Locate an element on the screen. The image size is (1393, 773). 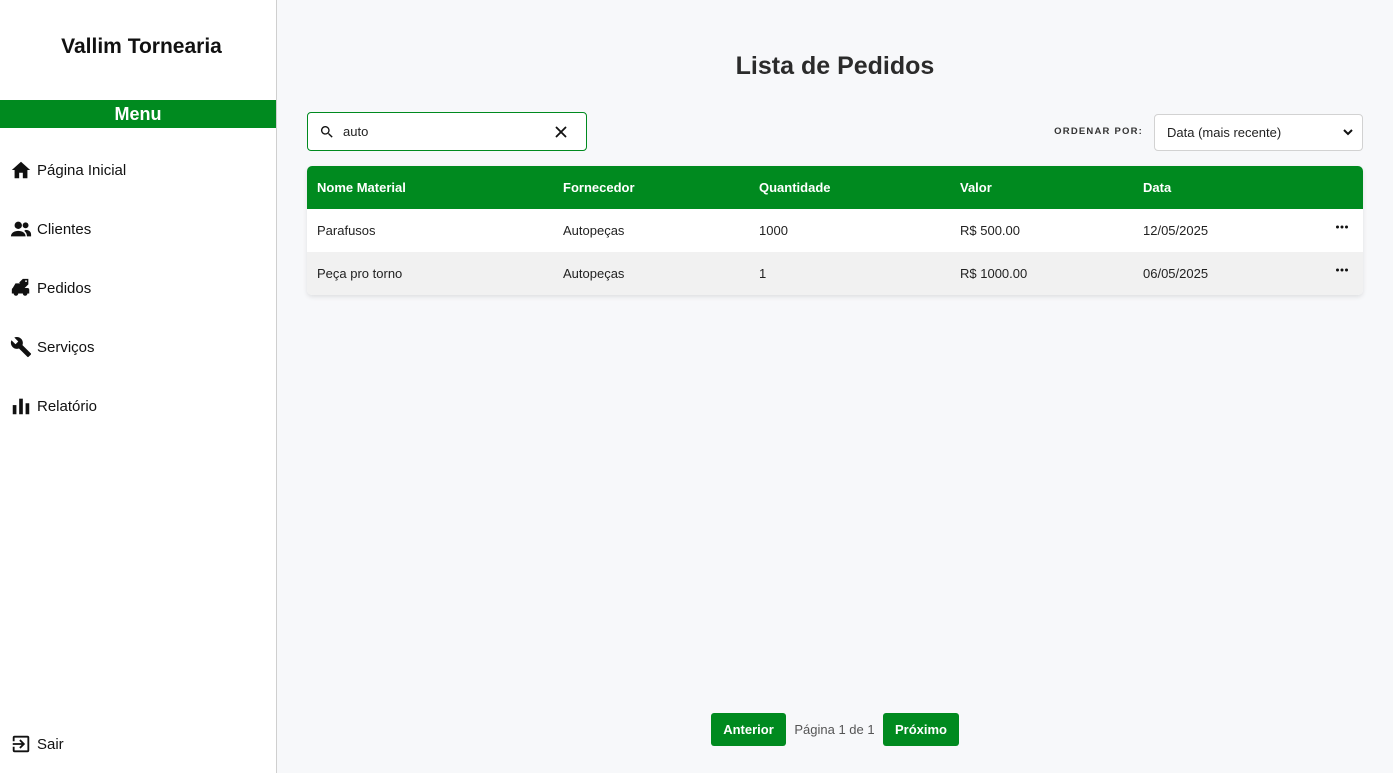
bar-chart-icon is located at coordinates (21, 406).